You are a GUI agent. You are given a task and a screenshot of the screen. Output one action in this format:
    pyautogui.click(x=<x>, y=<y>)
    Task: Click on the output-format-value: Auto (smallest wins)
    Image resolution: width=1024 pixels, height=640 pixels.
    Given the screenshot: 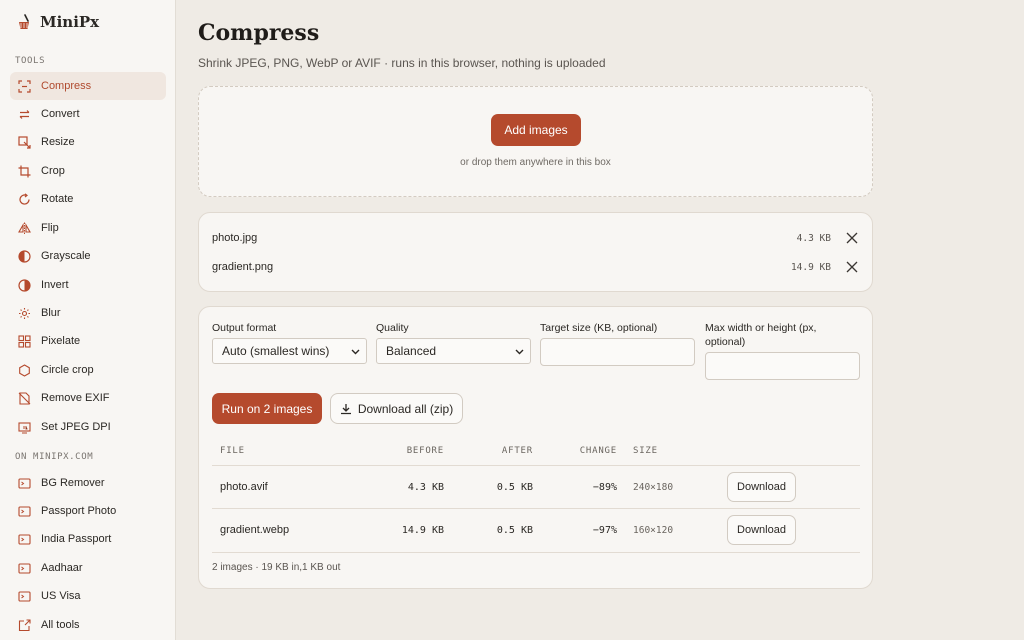 What is the action you would take?
    pyautogui.click(x=276, y=351)
    